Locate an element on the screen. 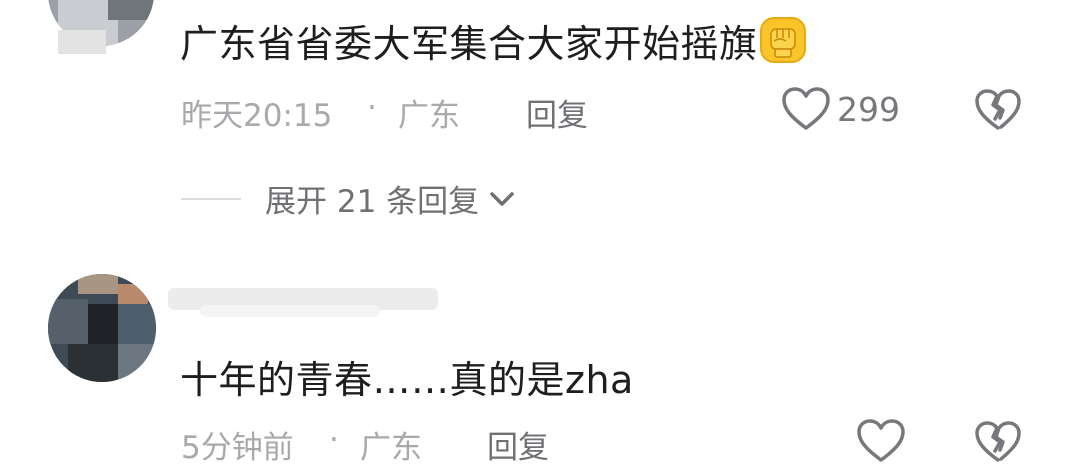 This screenshot has width=1079, height=470. like-button: 299 is located at coordinates (840, 109).